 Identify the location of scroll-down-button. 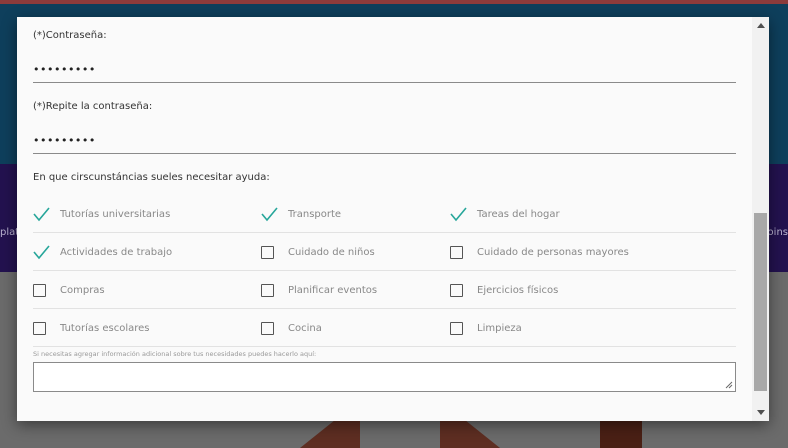
(760, 412).